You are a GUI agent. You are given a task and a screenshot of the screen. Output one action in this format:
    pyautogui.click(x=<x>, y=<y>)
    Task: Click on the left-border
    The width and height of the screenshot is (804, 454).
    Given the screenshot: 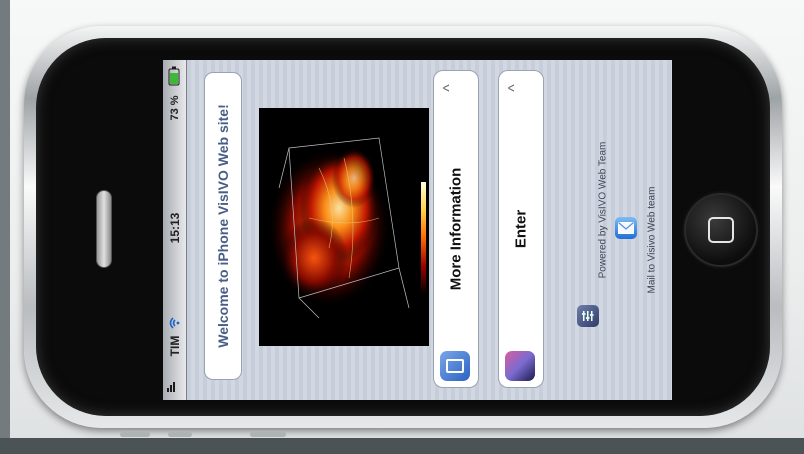 What is the action you would take?
    pyautogui.click(x=5, y=227)
    